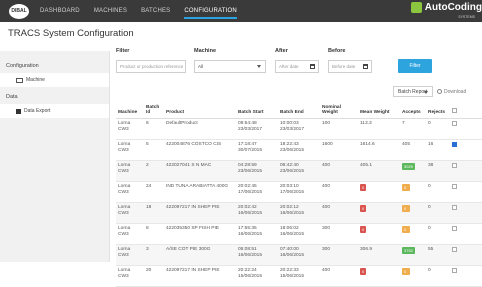 The width and height of the screenshot is (482, 287). I want to click on col-rejects: Rejects, so click(438, 108).